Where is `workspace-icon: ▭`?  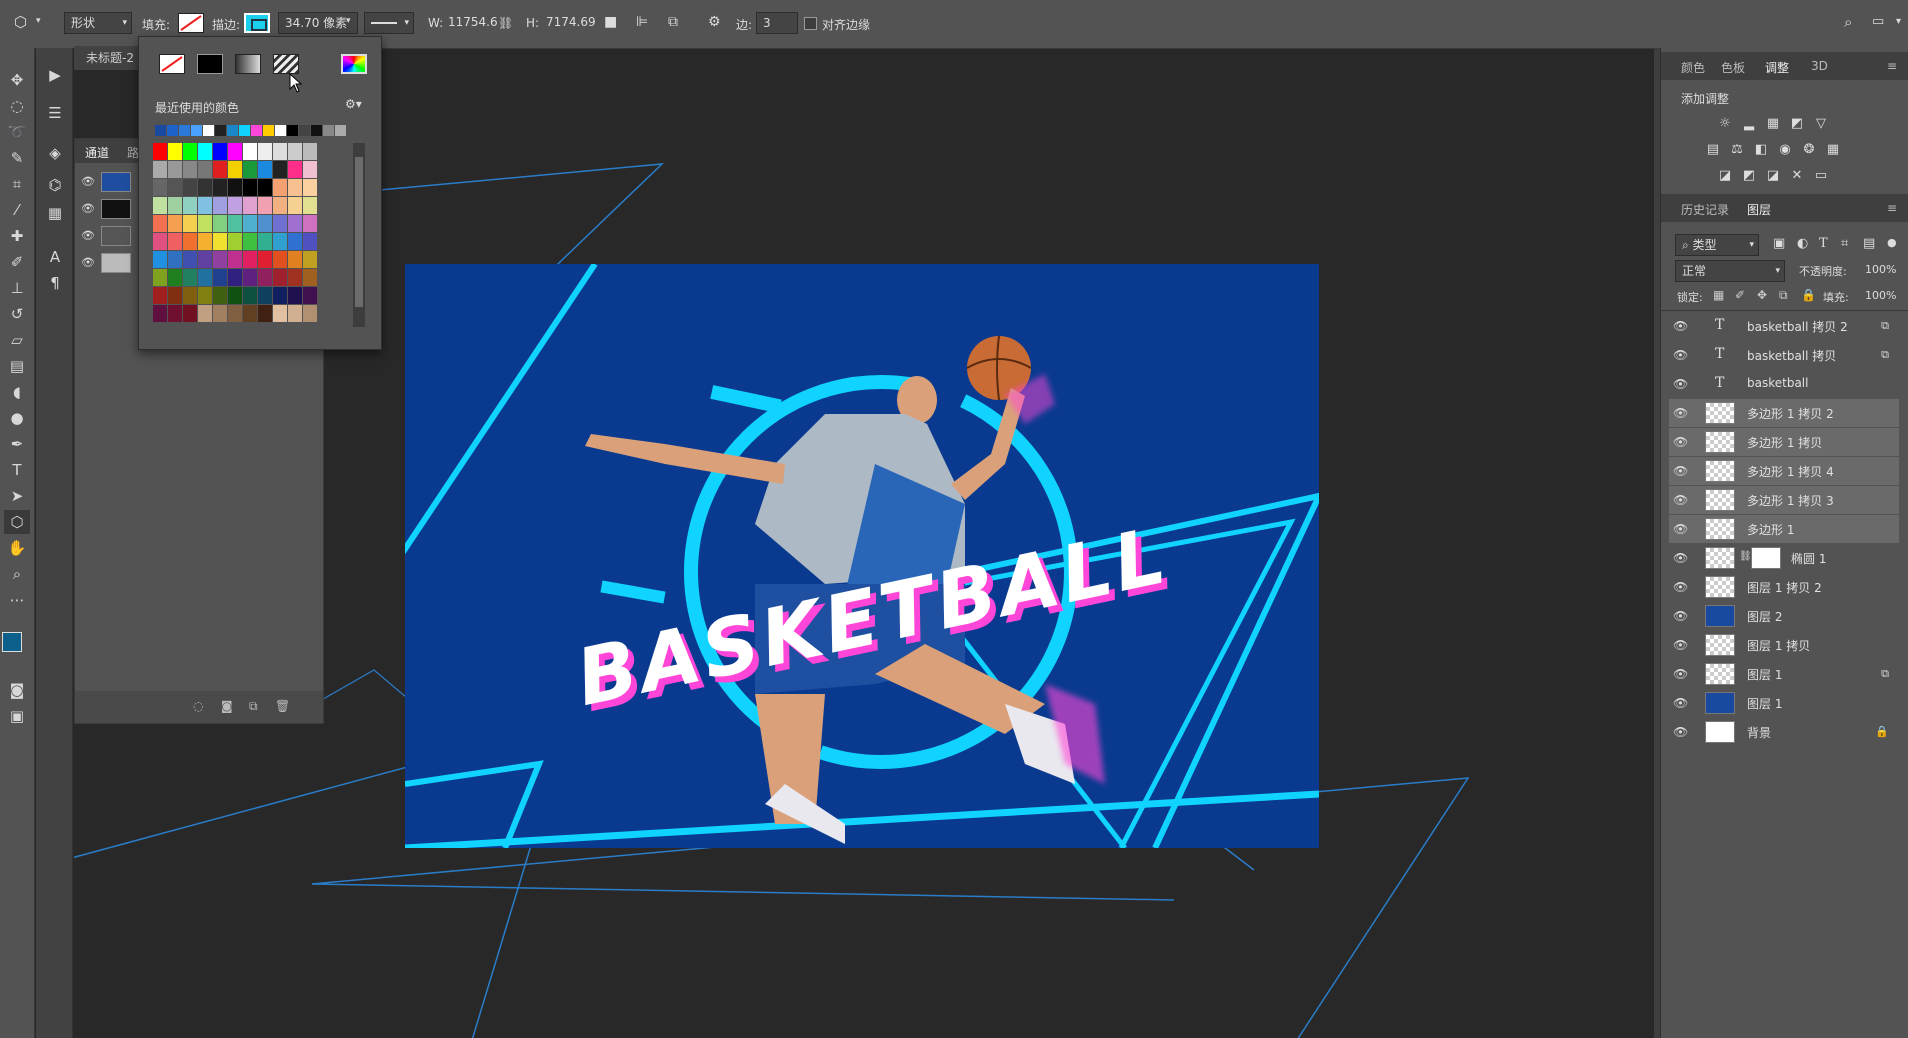 workspace-icon: ▭ is located at coordinates (1878, 21).